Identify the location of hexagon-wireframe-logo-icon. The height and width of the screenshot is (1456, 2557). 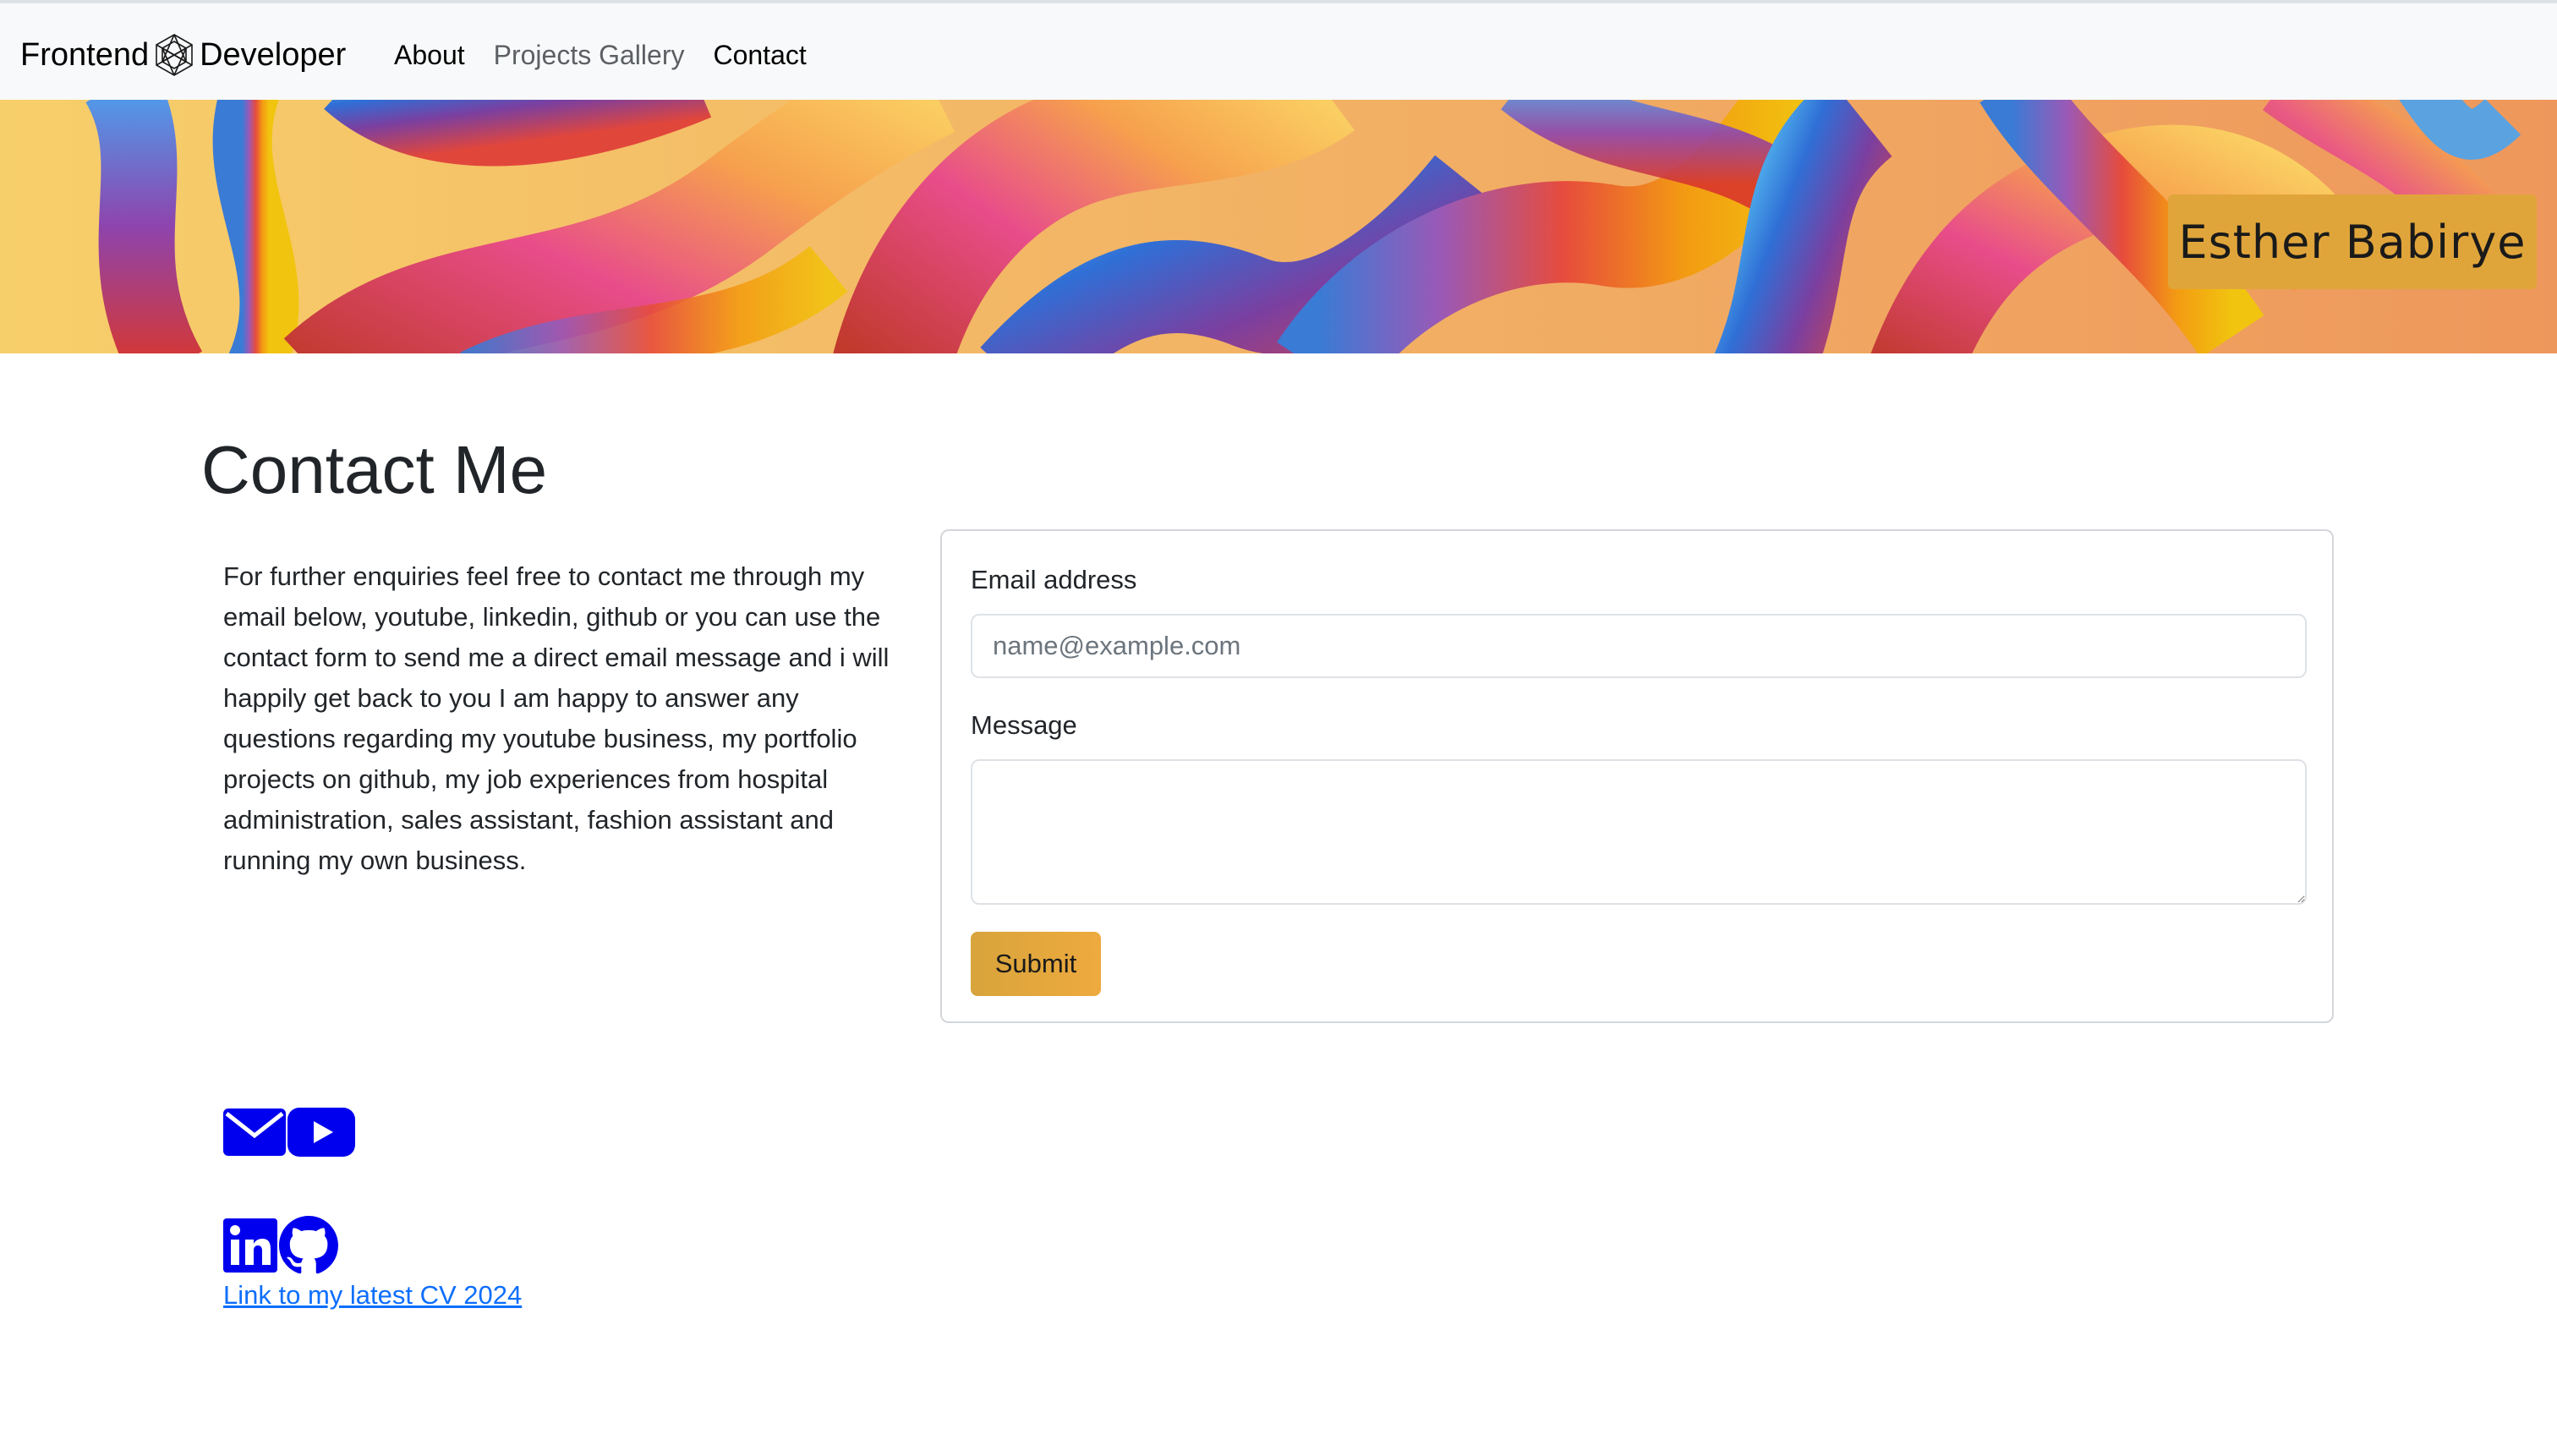
(174, 55).